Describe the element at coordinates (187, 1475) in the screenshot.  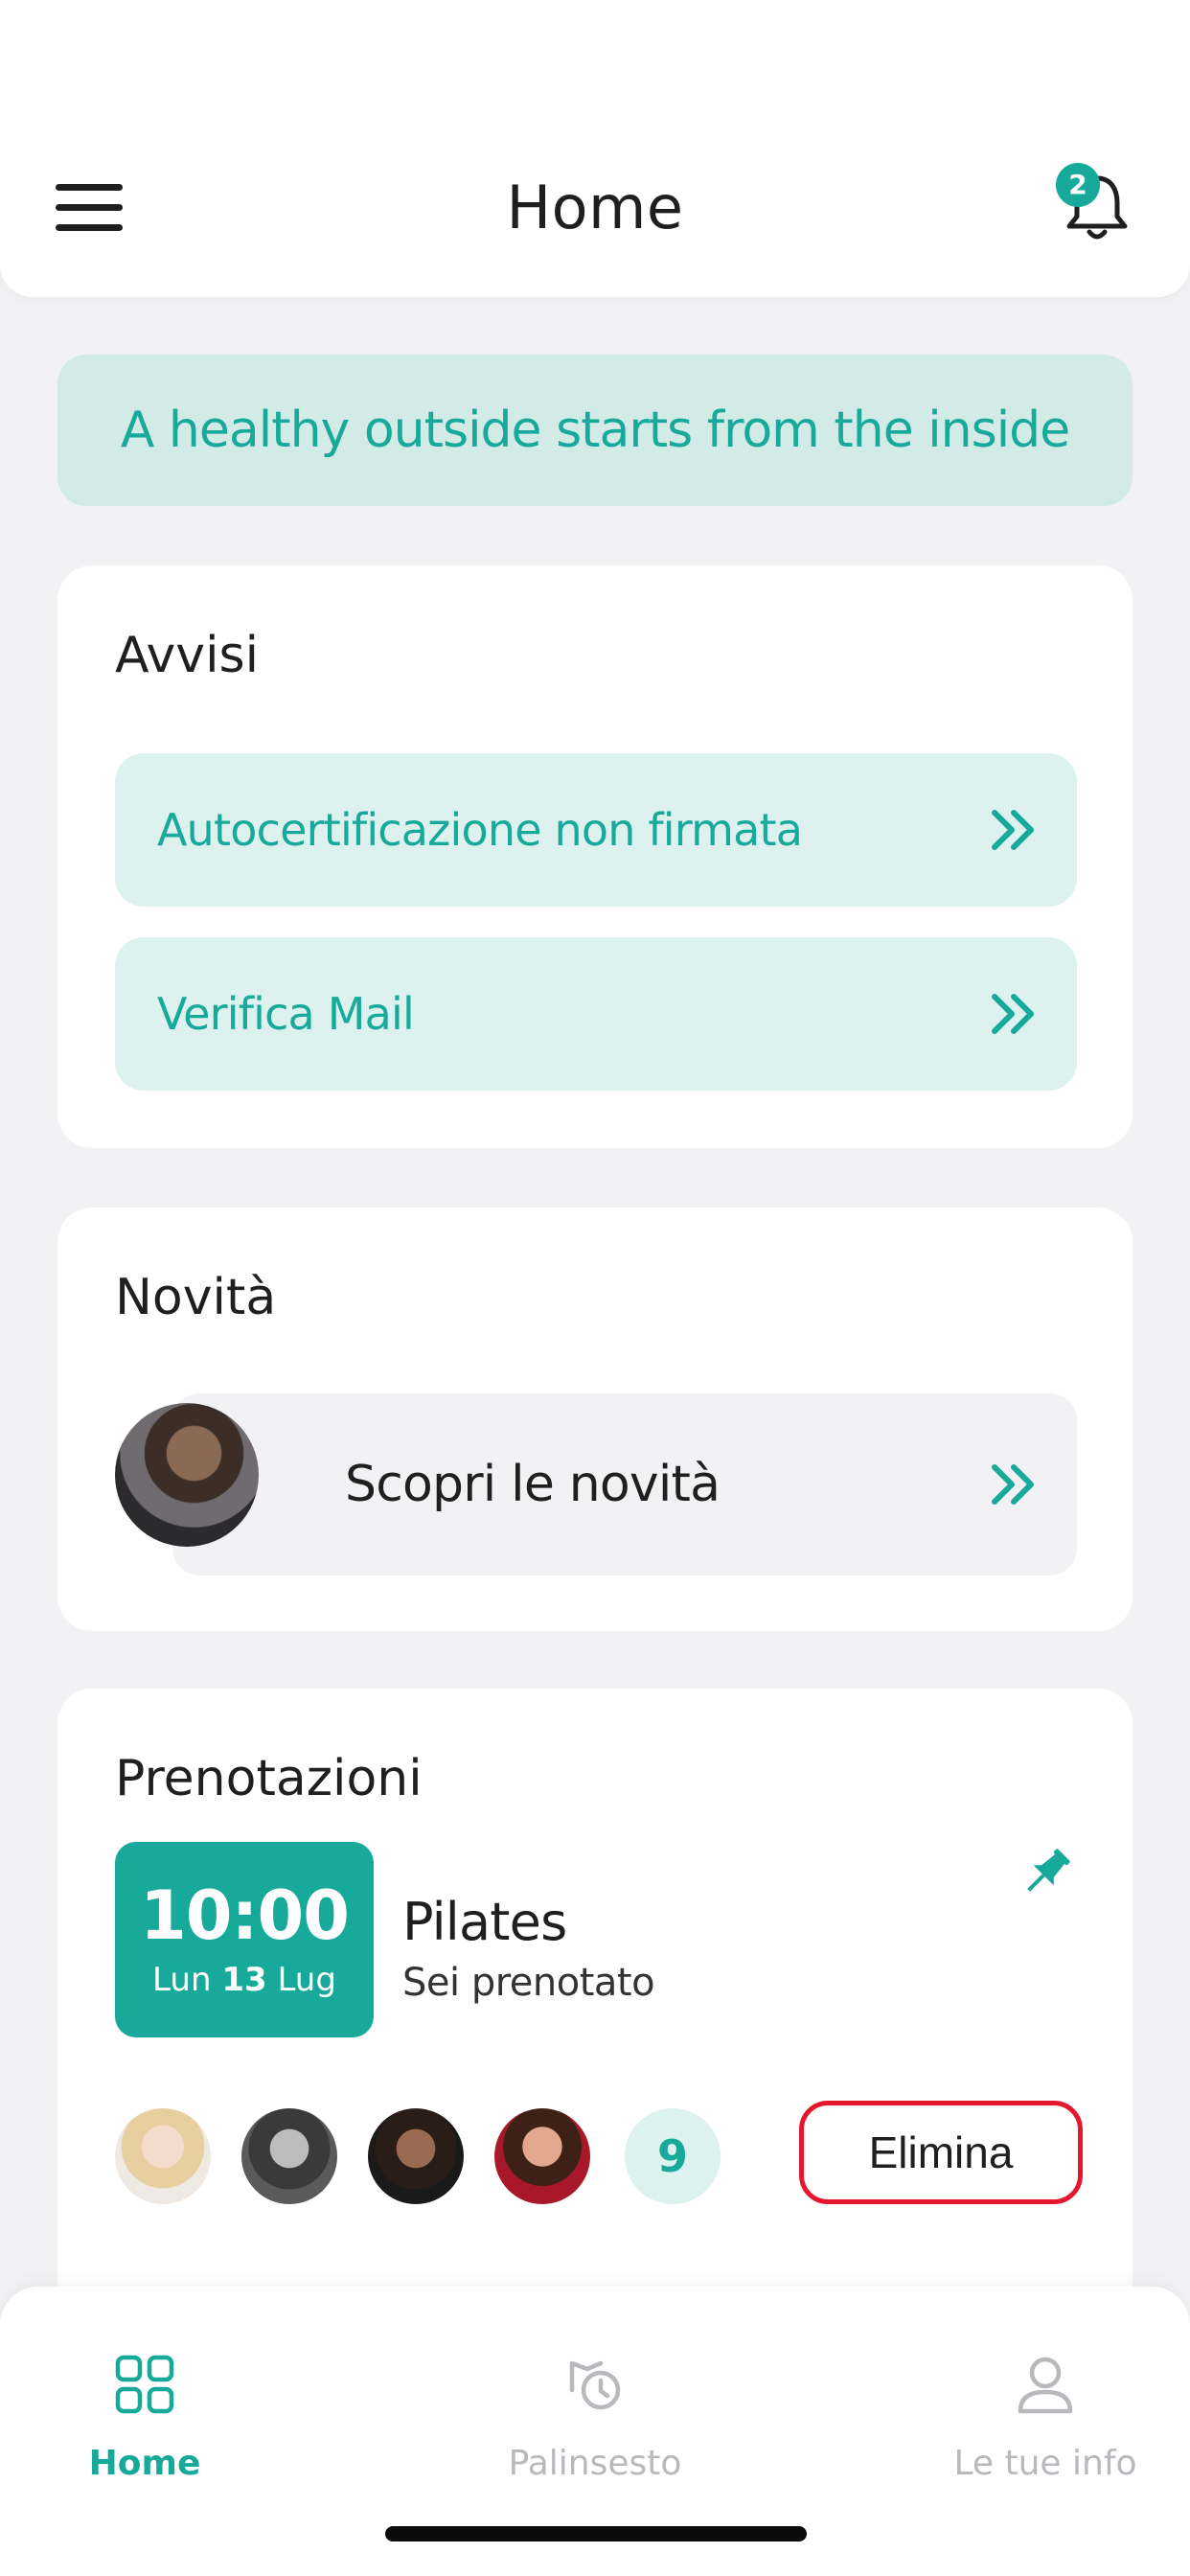
I see `news-thumbnail` at that location.